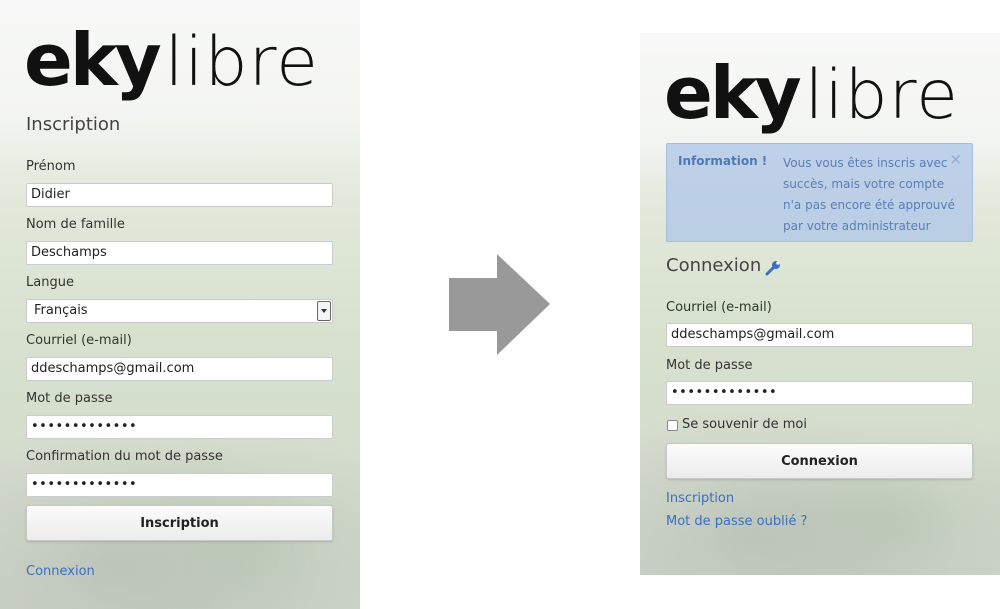 The height and width of the screenshot is (609, 1000). What do you see at coordinates (61, 310) in the screenshot?
I see `language-selected-value: Français` at bounding box center [61, 310].